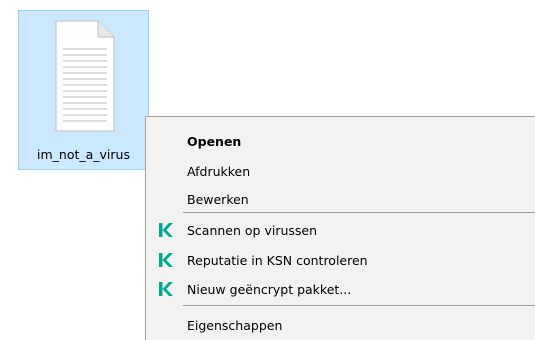 The image size is (535, 340). What do you see at coordinates (85, 76) in the screenshot?
I see `text-document-icon` at bounding box center [85, 76].